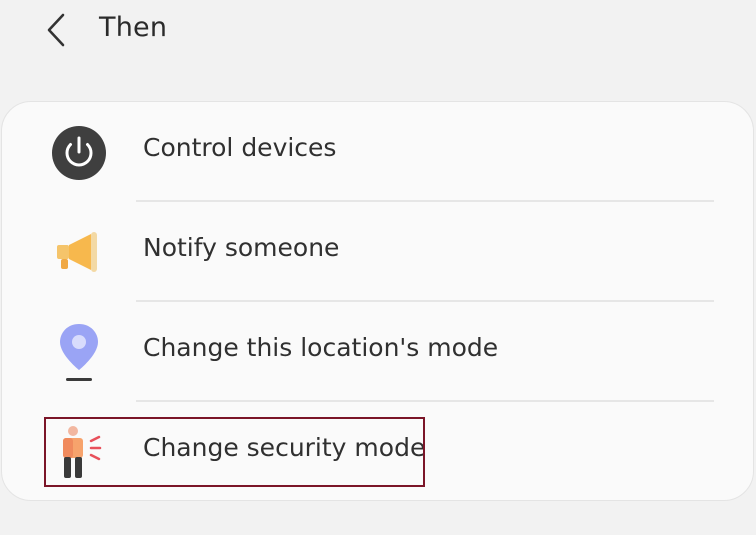 Image resolution: width=756 pixels, height=535 pixels. I want to click on back-button, so click(56, 30).